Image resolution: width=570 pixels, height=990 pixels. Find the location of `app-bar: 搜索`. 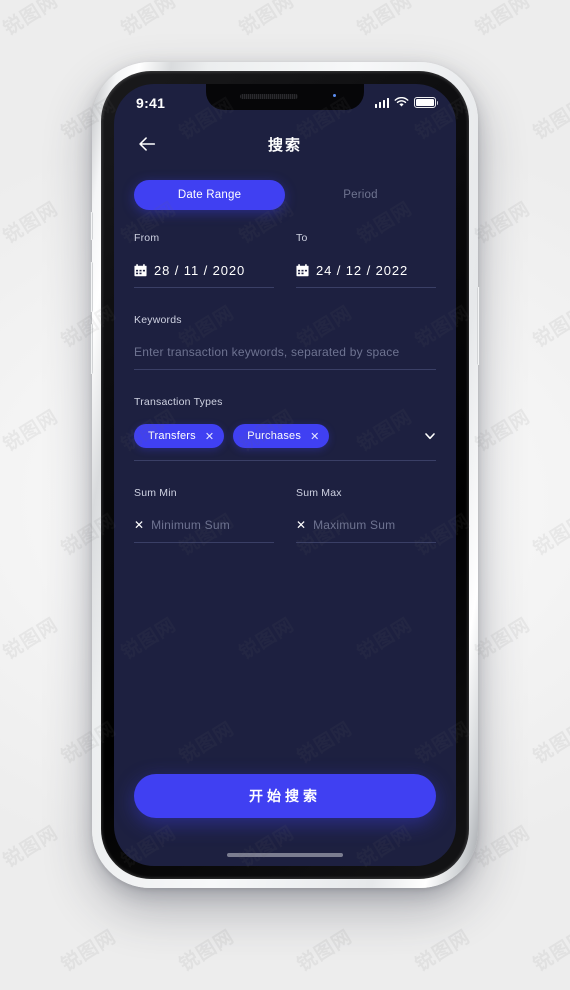

app-bar: 搜索 is located at coordinates (285, 144).